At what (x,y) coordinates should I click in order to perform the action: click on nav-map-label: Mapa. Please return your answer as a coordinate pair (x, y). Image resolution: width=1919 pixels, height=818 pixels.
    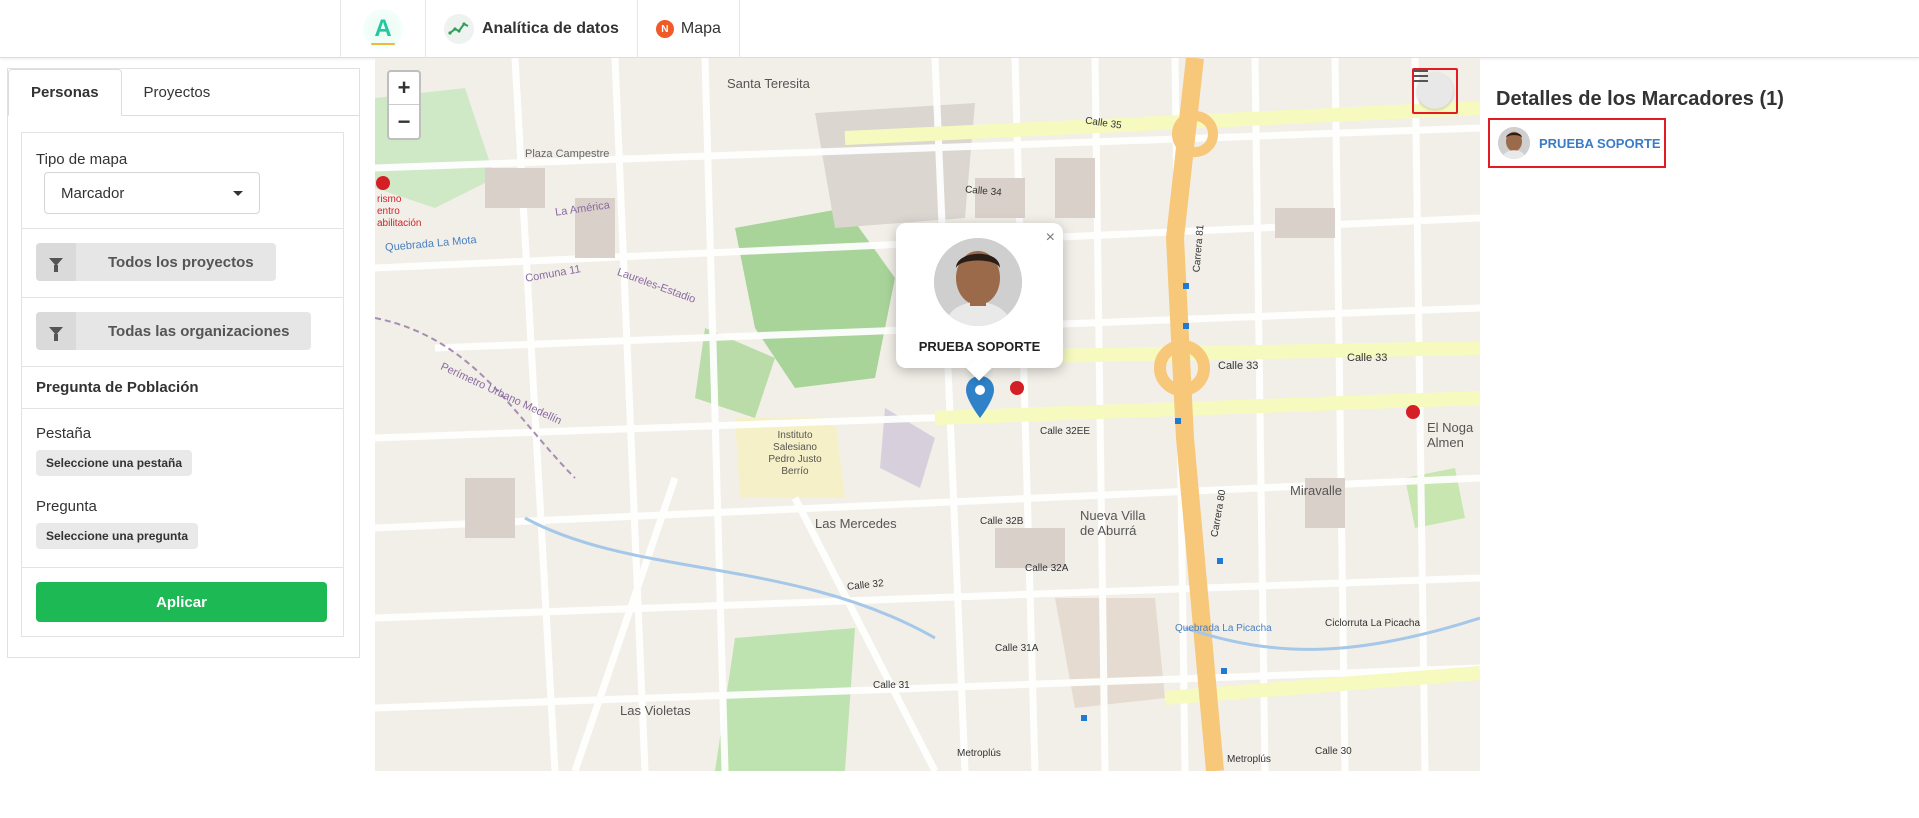
    Looking at the image, I should click on (700, 28).